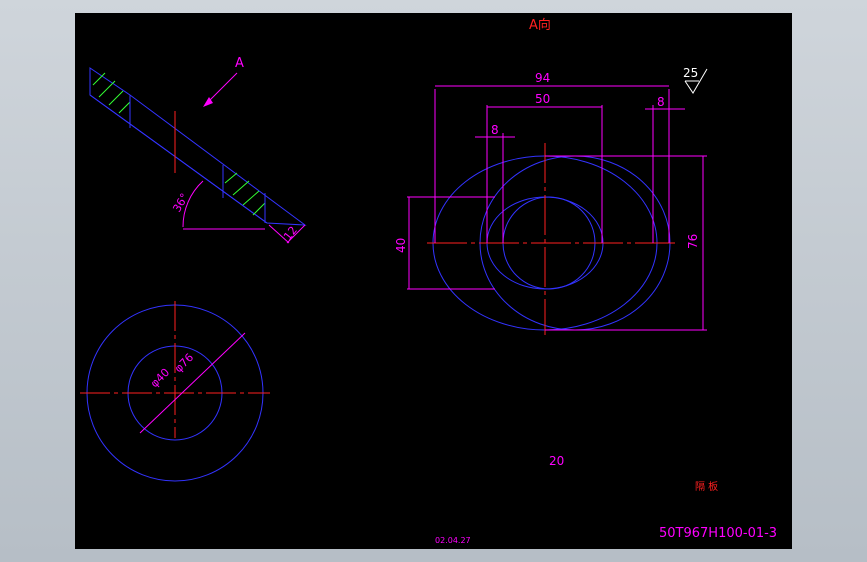 The height and width of the screenshot is (562, 867). Describe the element at coordinates (239, 63) in the screenshot. I see `view-arrow-a-label: A` at that location.